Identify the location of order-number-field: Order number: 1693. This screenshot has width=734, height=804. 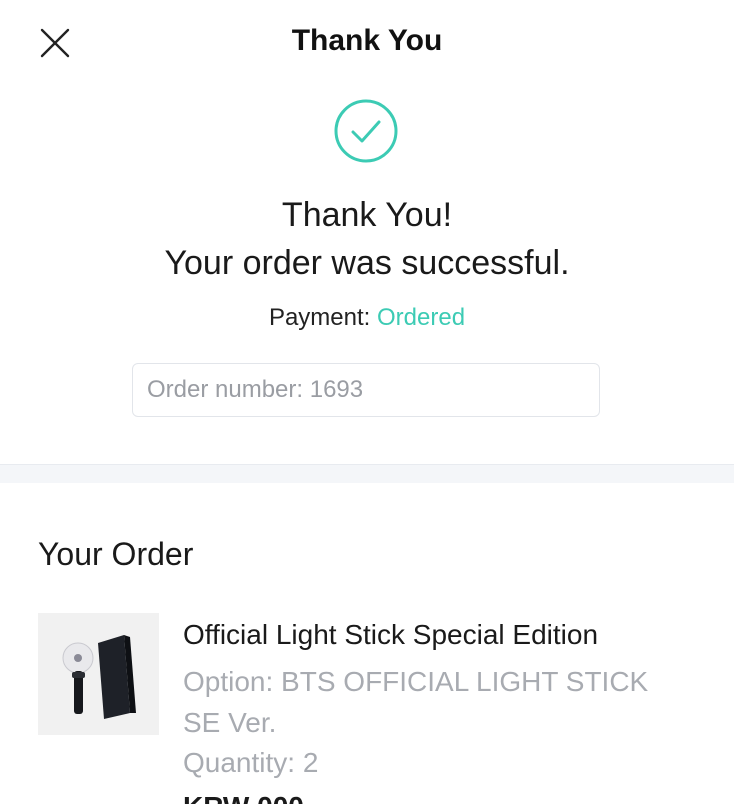
(366, 390).